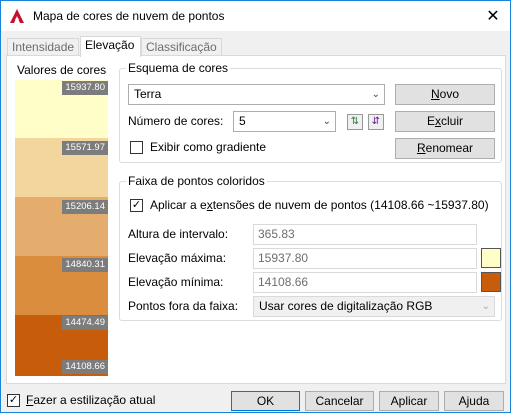  What do you see at coordinates (183, 306) in the screenshot?
I see `outside-range-label: Pontos fora da faixa:` at bounding box center [183, 306].